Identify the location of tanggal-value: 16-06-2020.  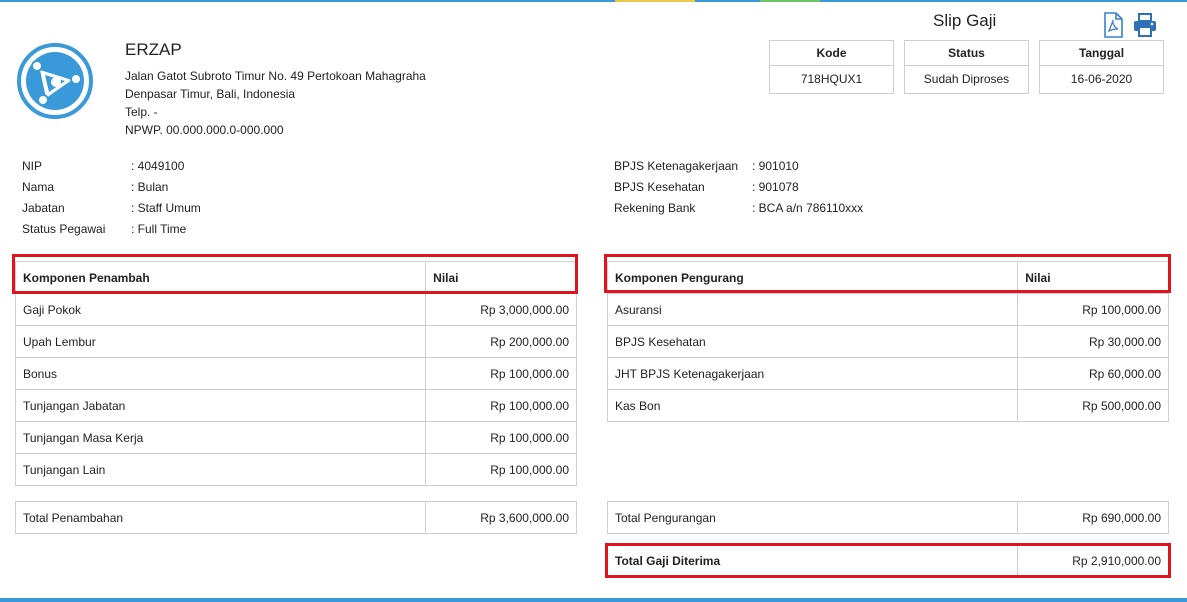
(1101, 79).